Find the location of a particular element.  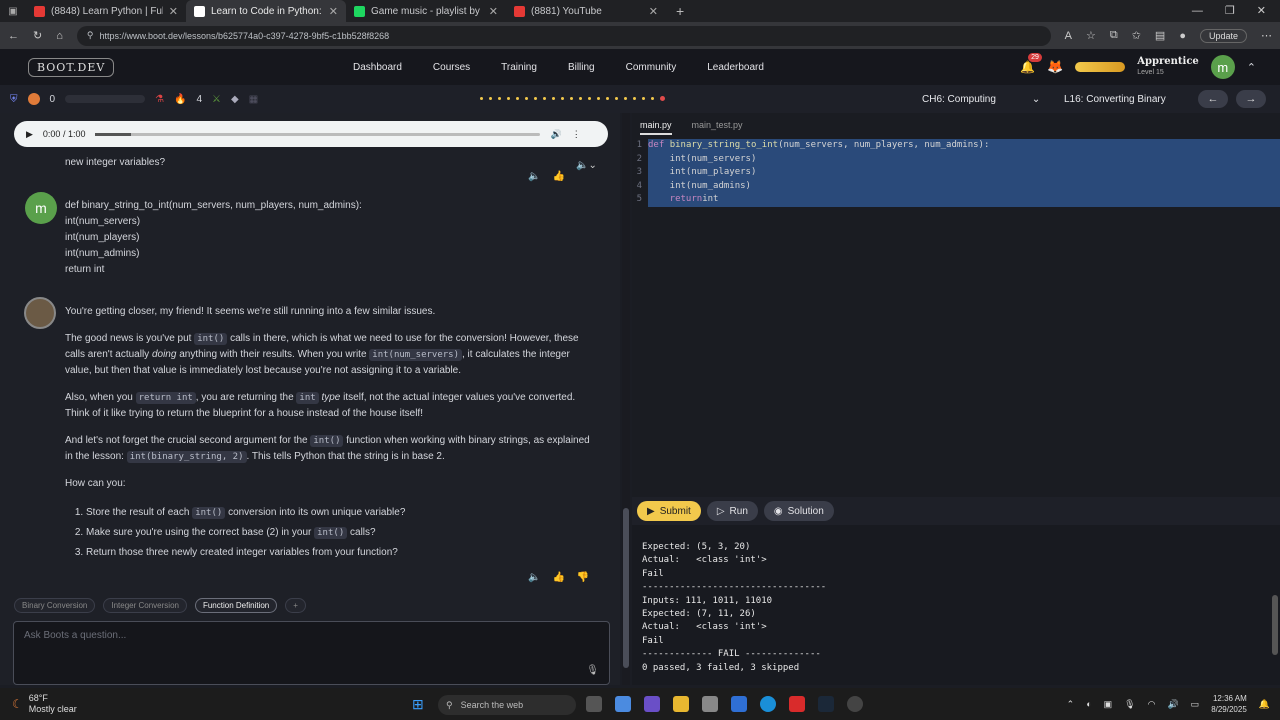

user-code-line: int(num_players) is located at coordinates (102, 237).